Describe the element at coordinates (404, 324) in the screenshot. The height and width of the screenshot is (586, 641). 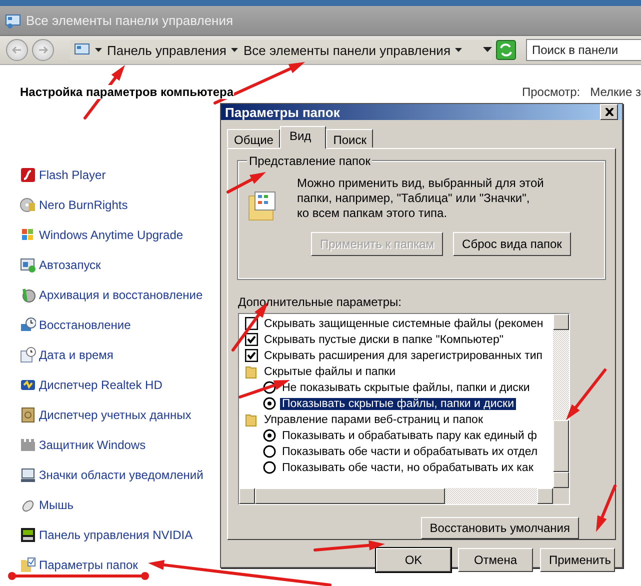
I see `option-label: Скрывать защищенные системные файлы (рекомен` at that location.